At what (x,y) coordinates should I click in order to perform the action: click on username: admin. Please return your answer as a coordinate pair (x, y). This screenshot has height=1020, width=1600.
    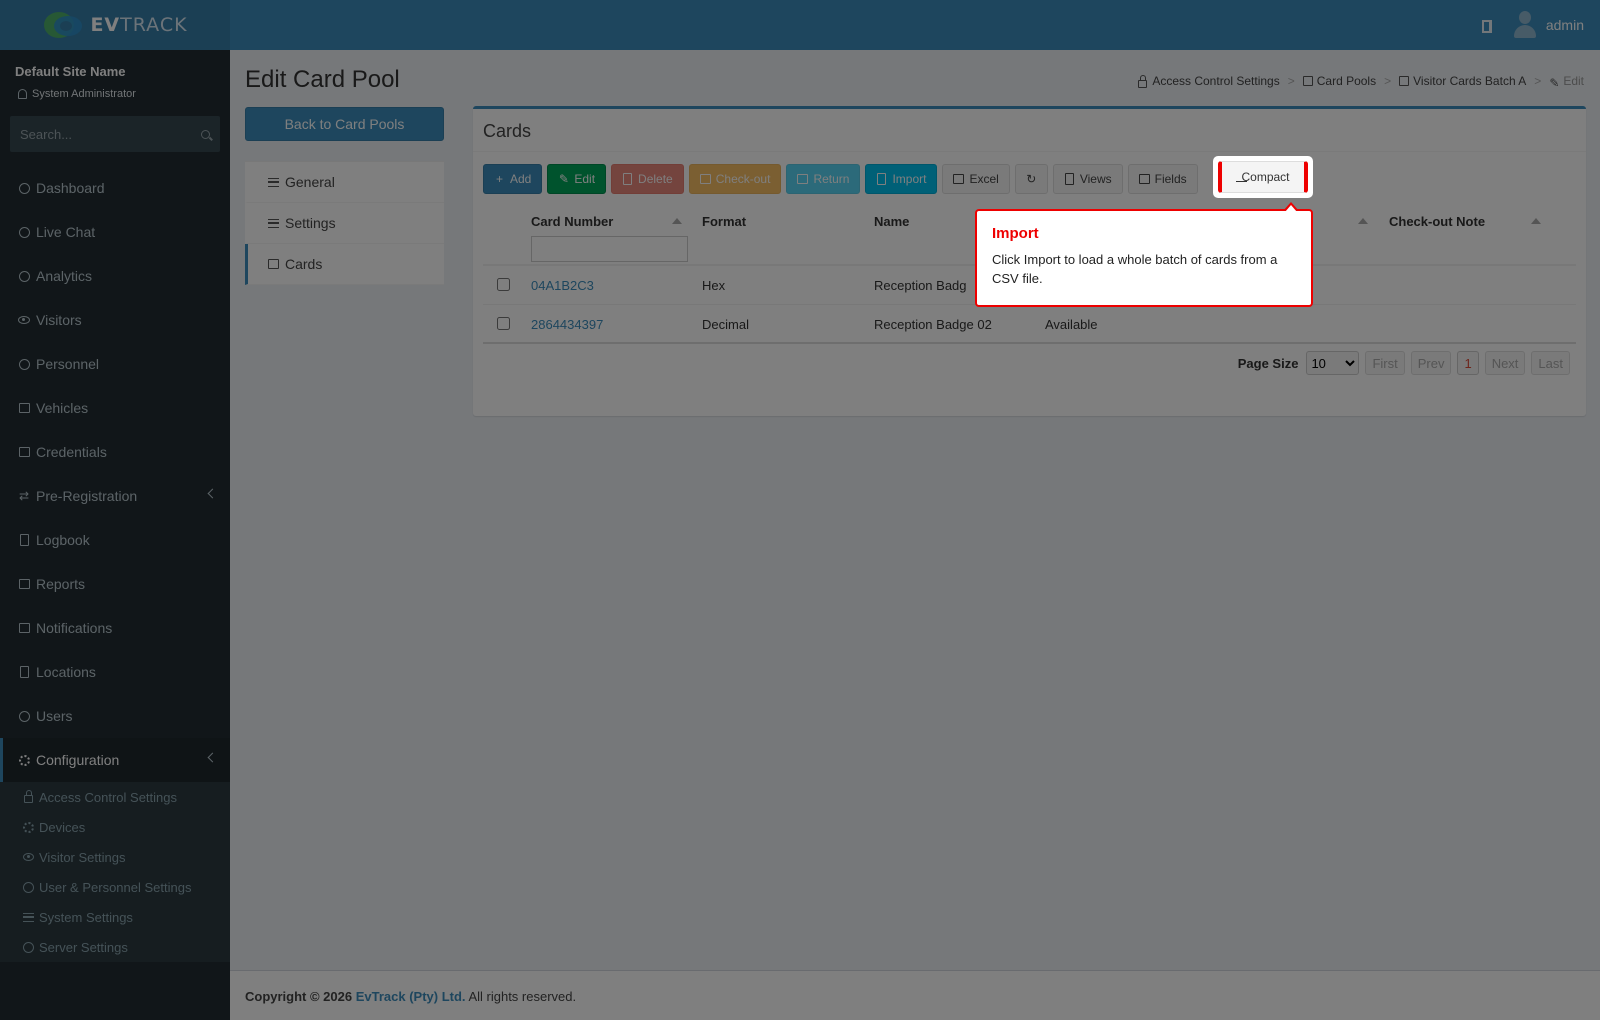
    Looking at the image, I should click on (1564, 25).